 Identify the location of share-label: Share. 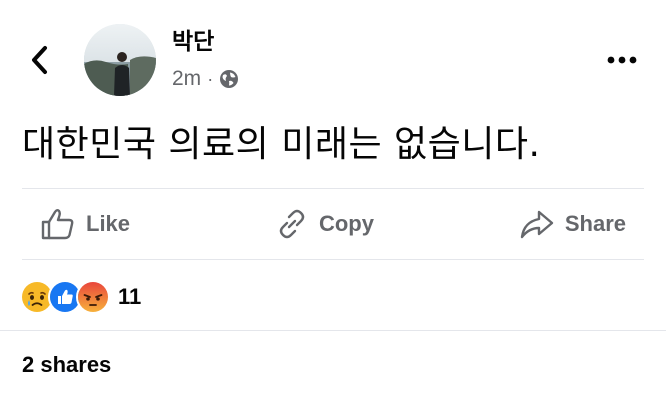
(595, 223).